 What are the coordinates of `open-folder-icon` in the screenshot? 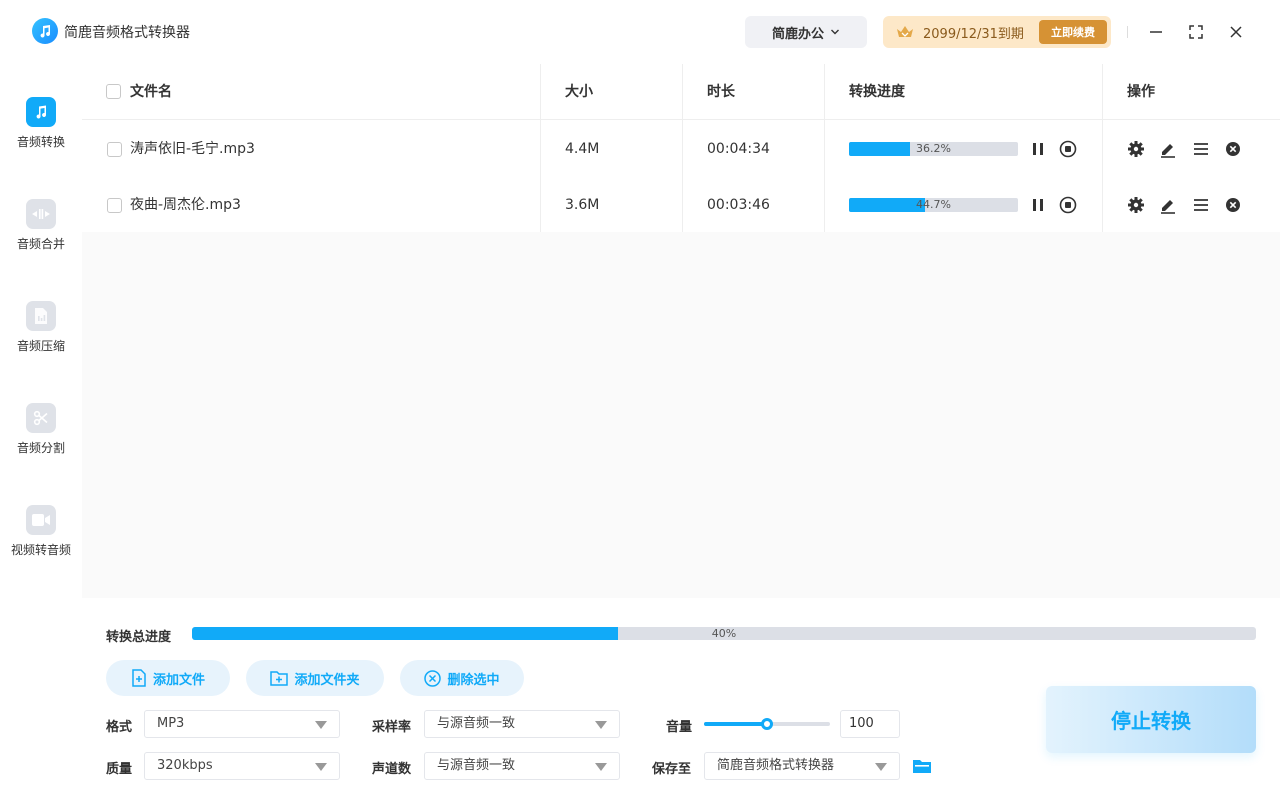 It's located at (922, 766).